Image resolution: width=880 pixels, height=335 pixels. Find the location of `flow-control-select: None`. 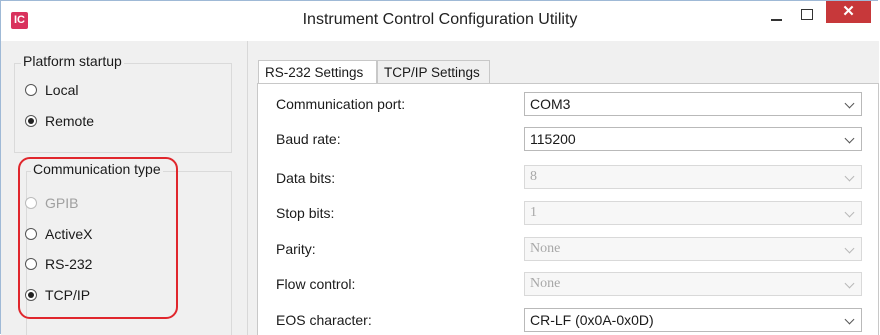

flow-control-select: None is located at coordinates (693, 284).